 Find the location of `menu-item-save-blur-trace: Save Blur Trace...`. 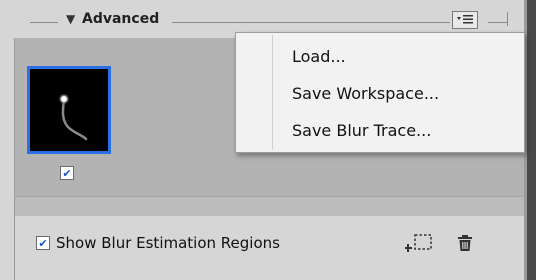

menu-item-save-blur-trace: Save Blur Trace... is located at coordinates (361, 130).